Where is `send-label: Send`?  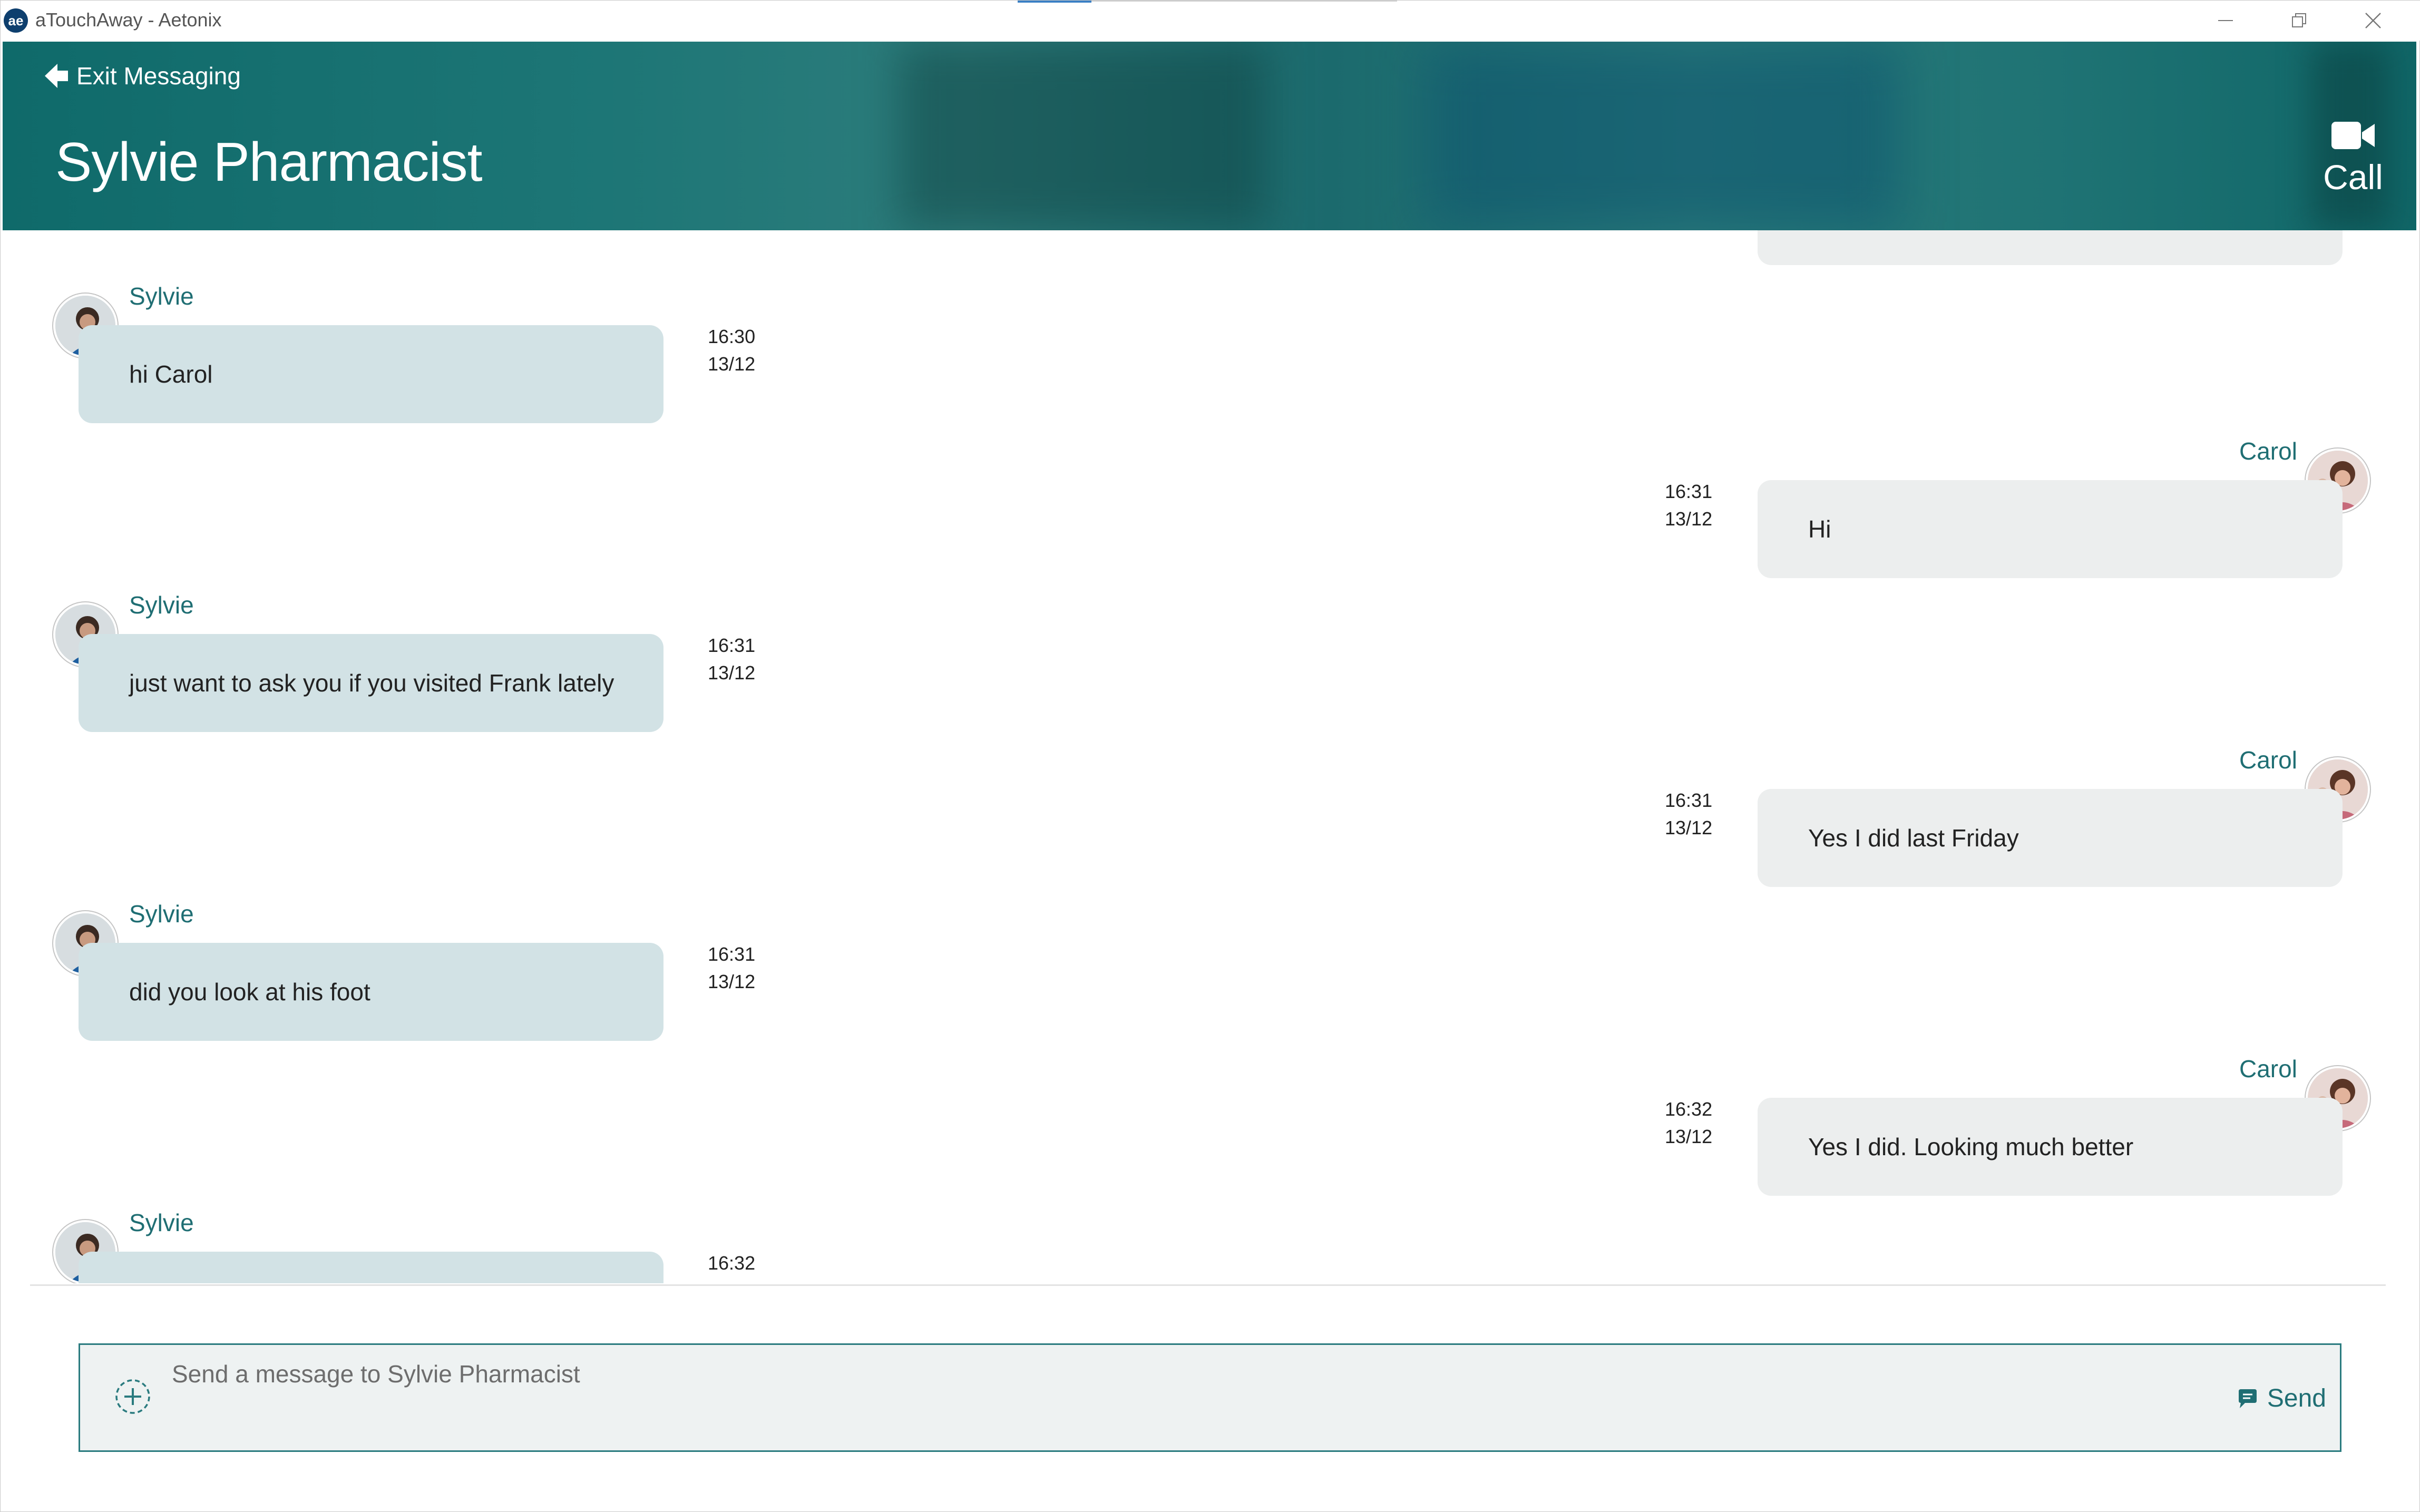 send-label: Send is located at coordinates (2296, 1398).